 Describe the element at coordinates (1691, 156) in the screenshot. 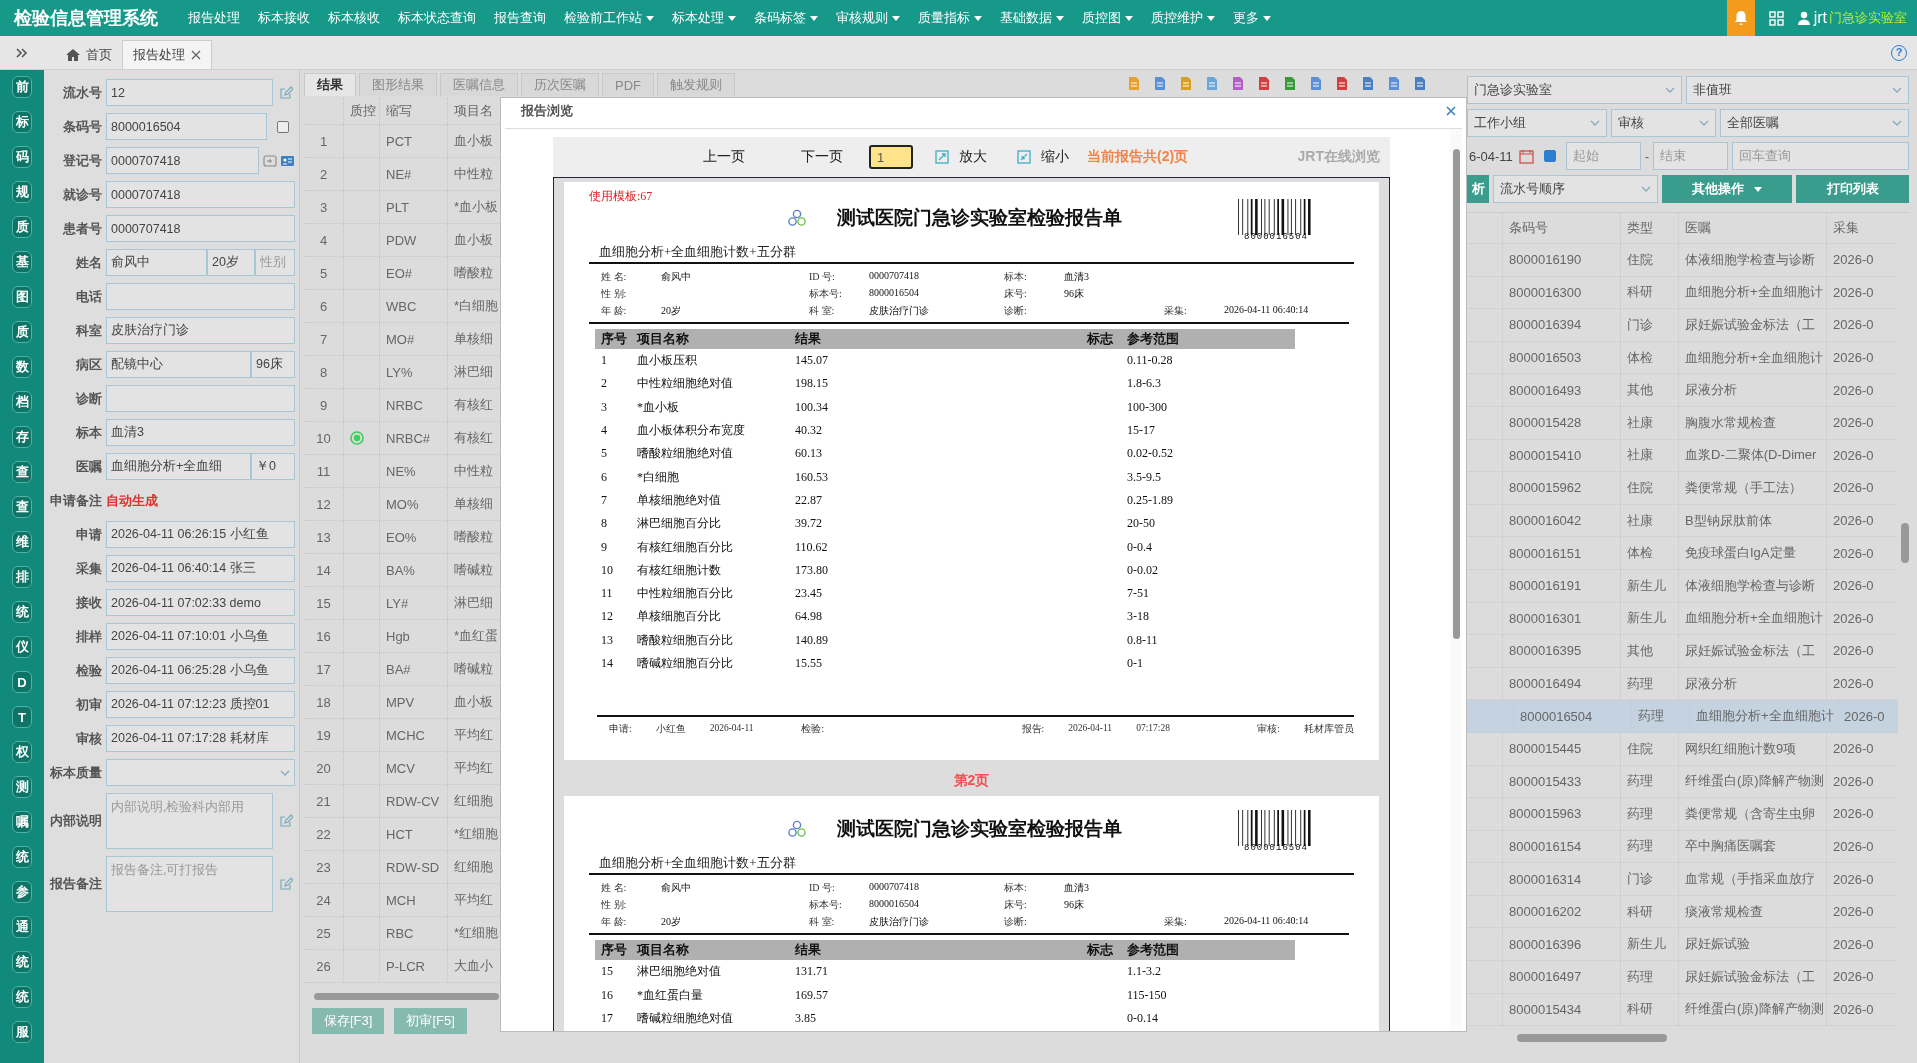

I see `input-field: 结束` at that location.